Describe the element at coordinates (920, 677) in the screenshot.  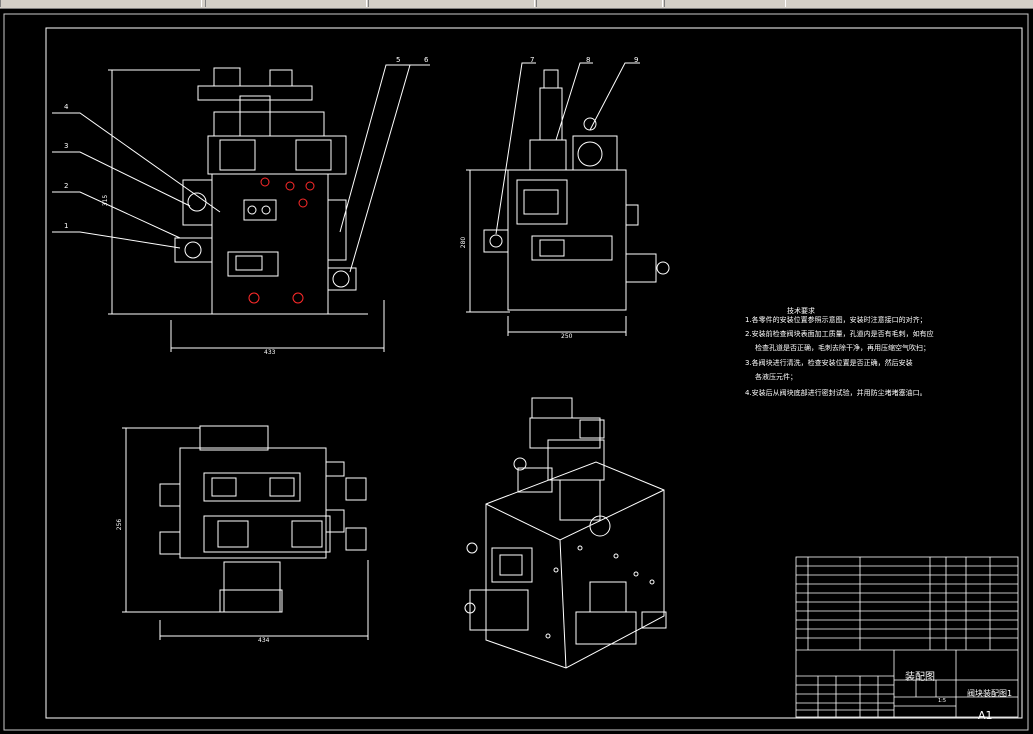
I see `title-block-title: 装配图` at that location.